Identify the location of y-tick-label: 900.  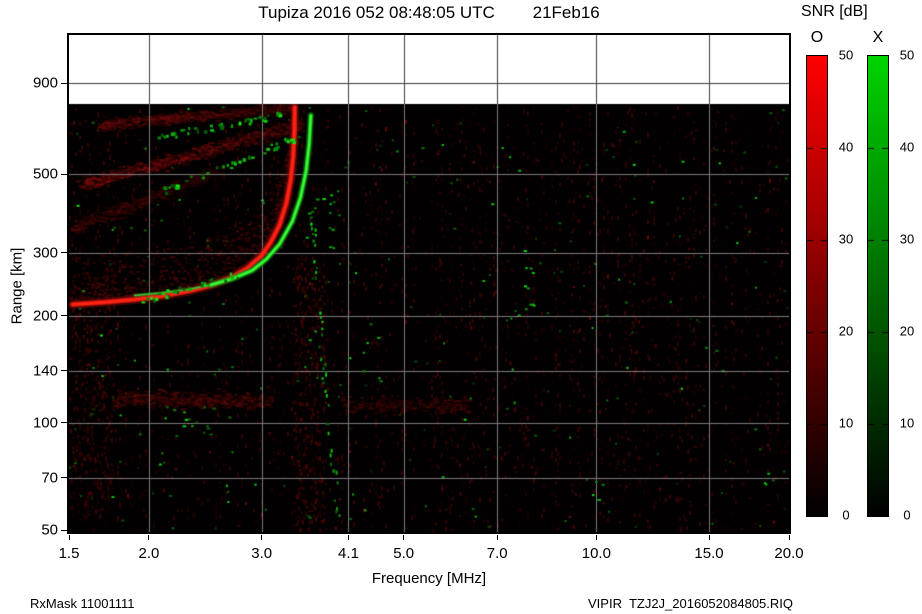
(45, 83).